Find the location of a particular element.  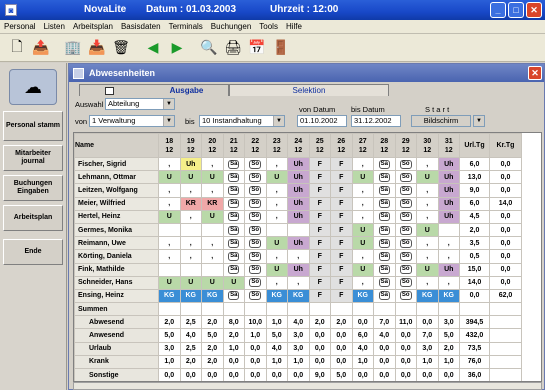

calendar-icon: 📅 is located at coordinates (257, 48).